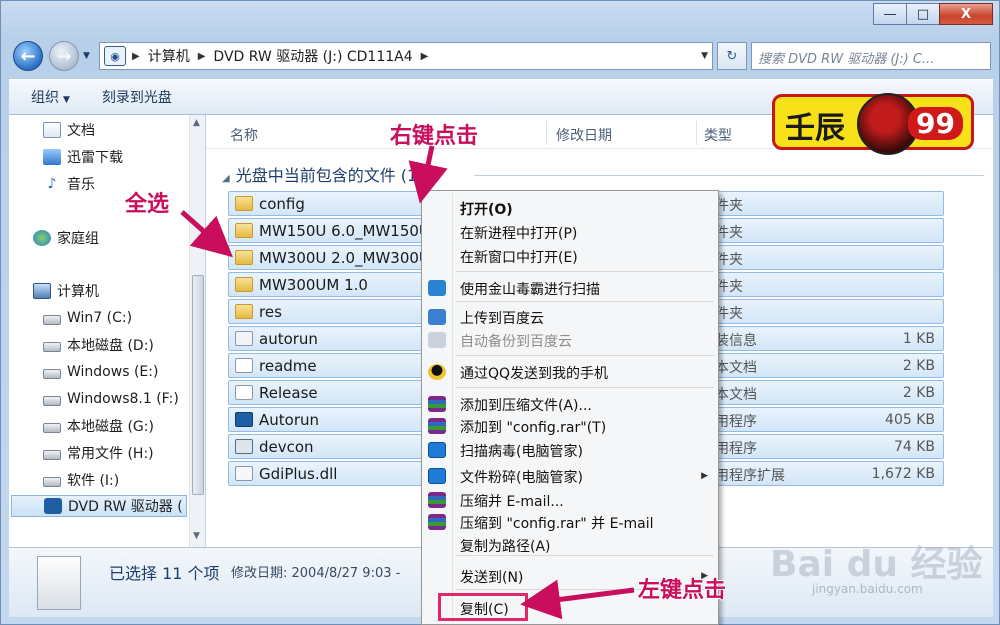 Image resolution: width=1000 pixels, height=625 pixels. I want to click on sidebar-item-label: 音乐, so click(81, 185).